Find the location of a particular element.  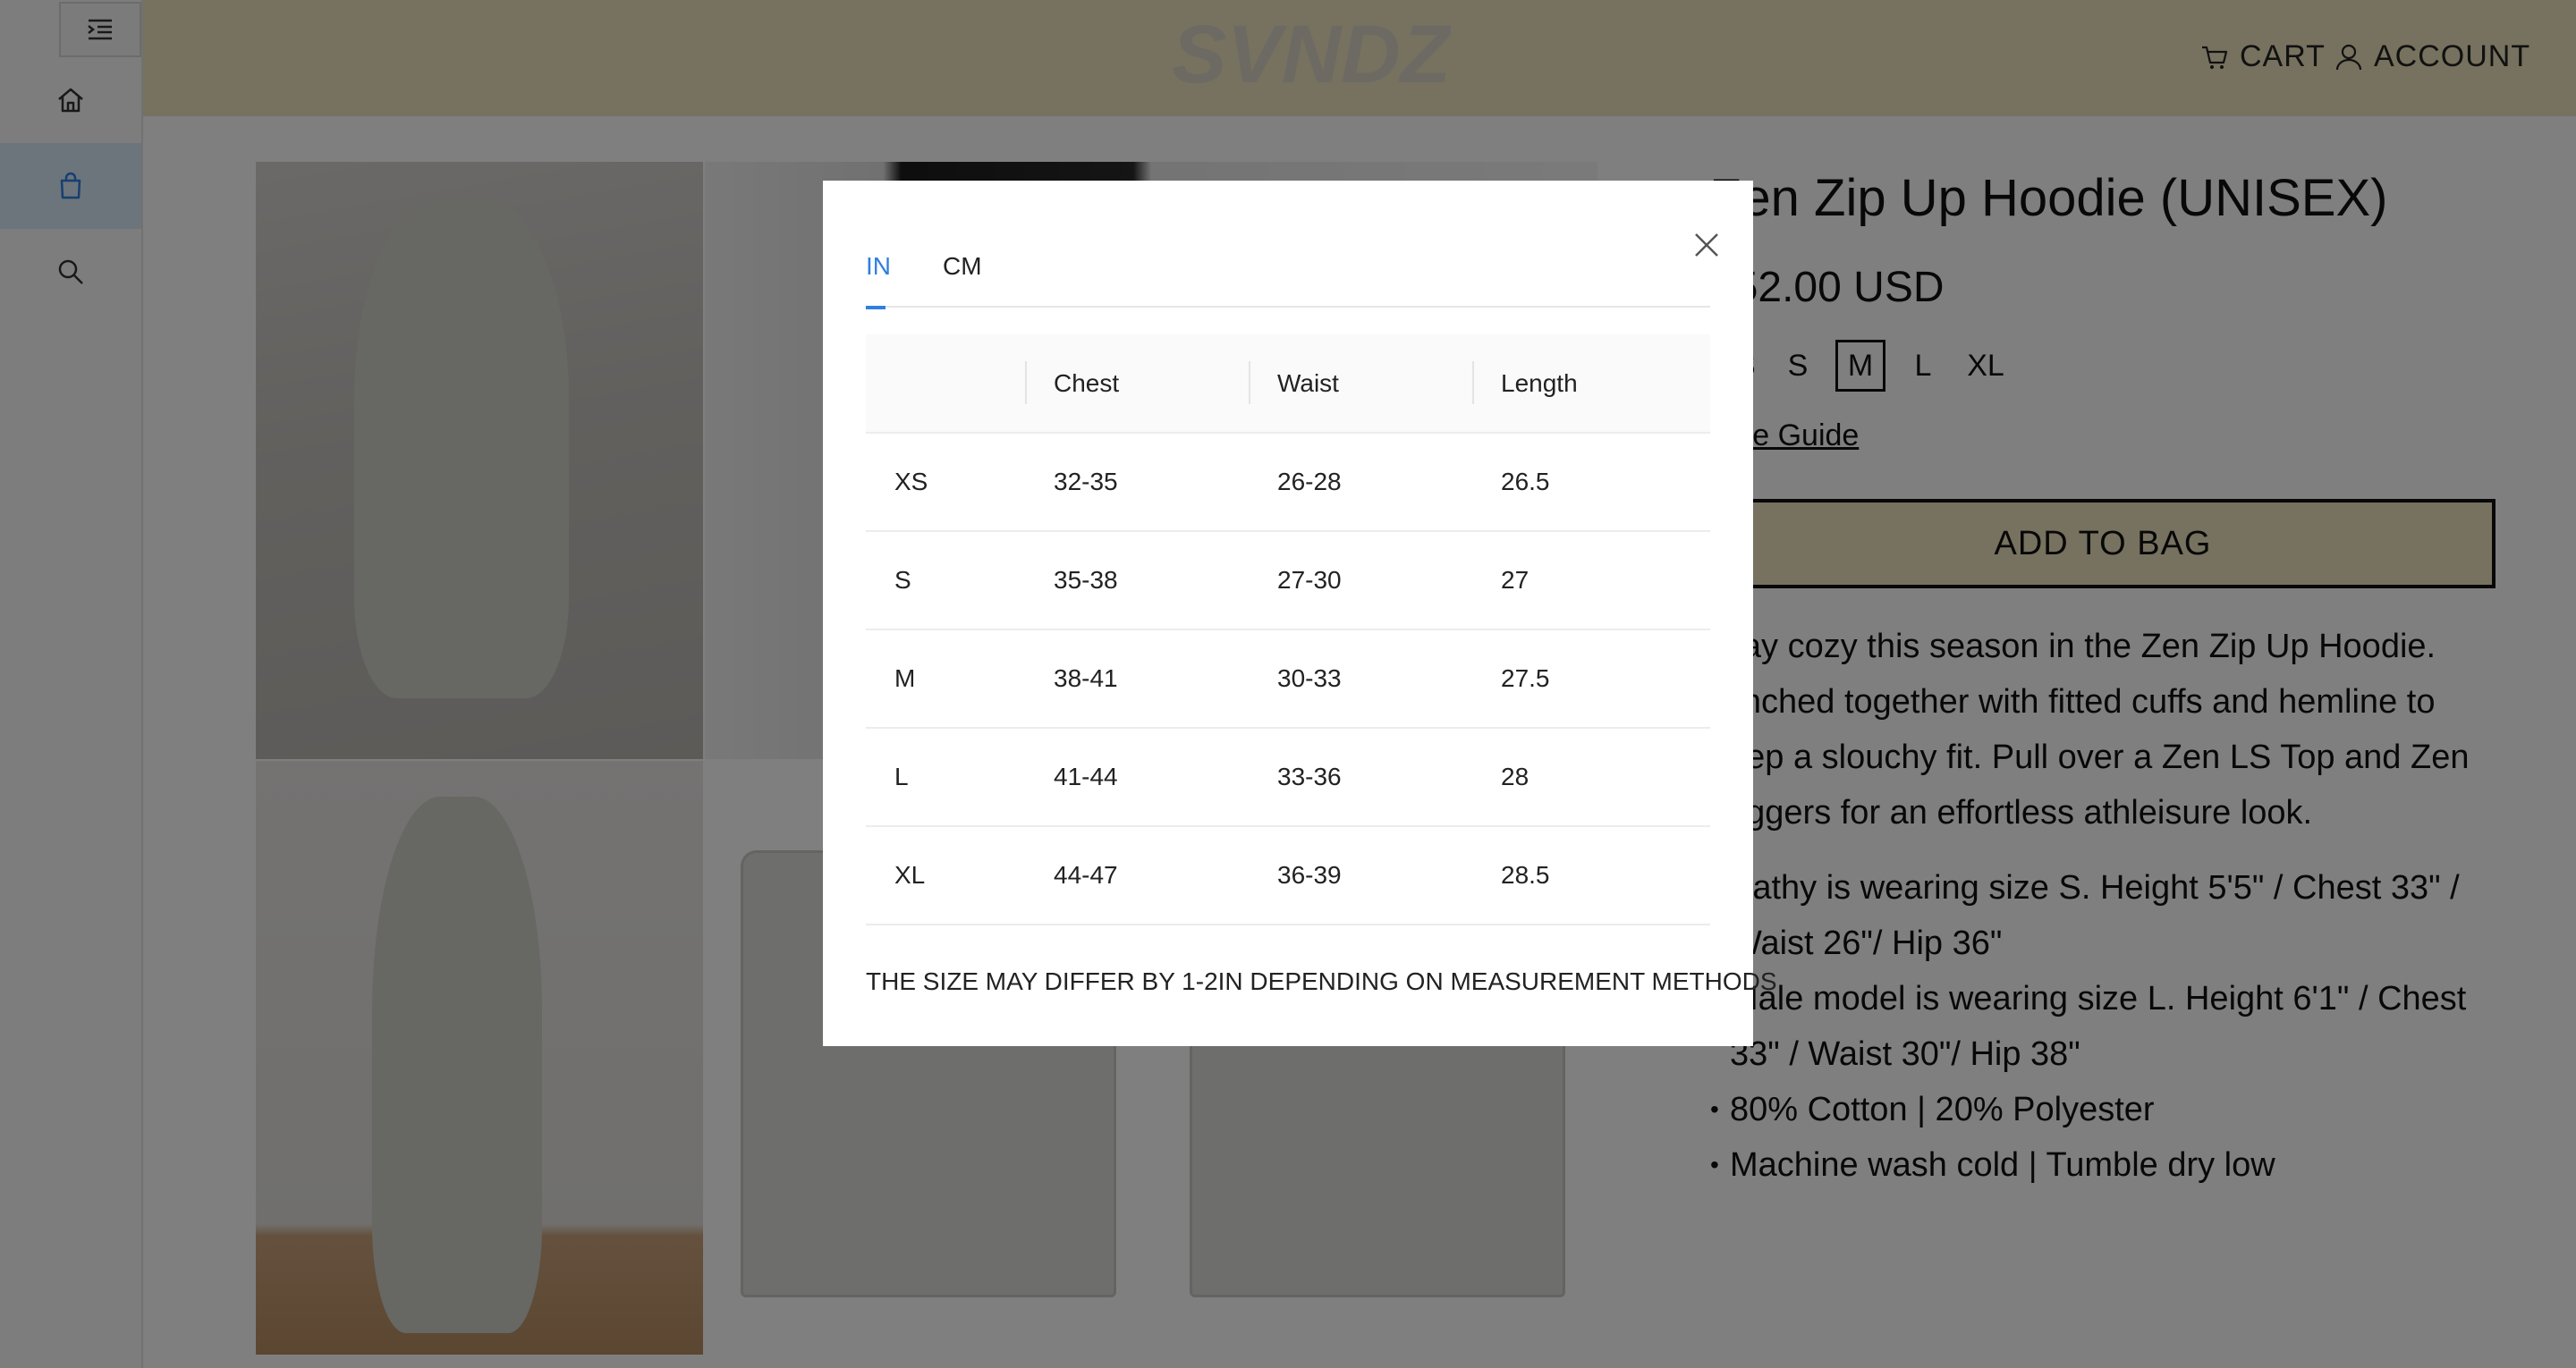

table-cell: 38-41 is located at coordinates (1137, 679).